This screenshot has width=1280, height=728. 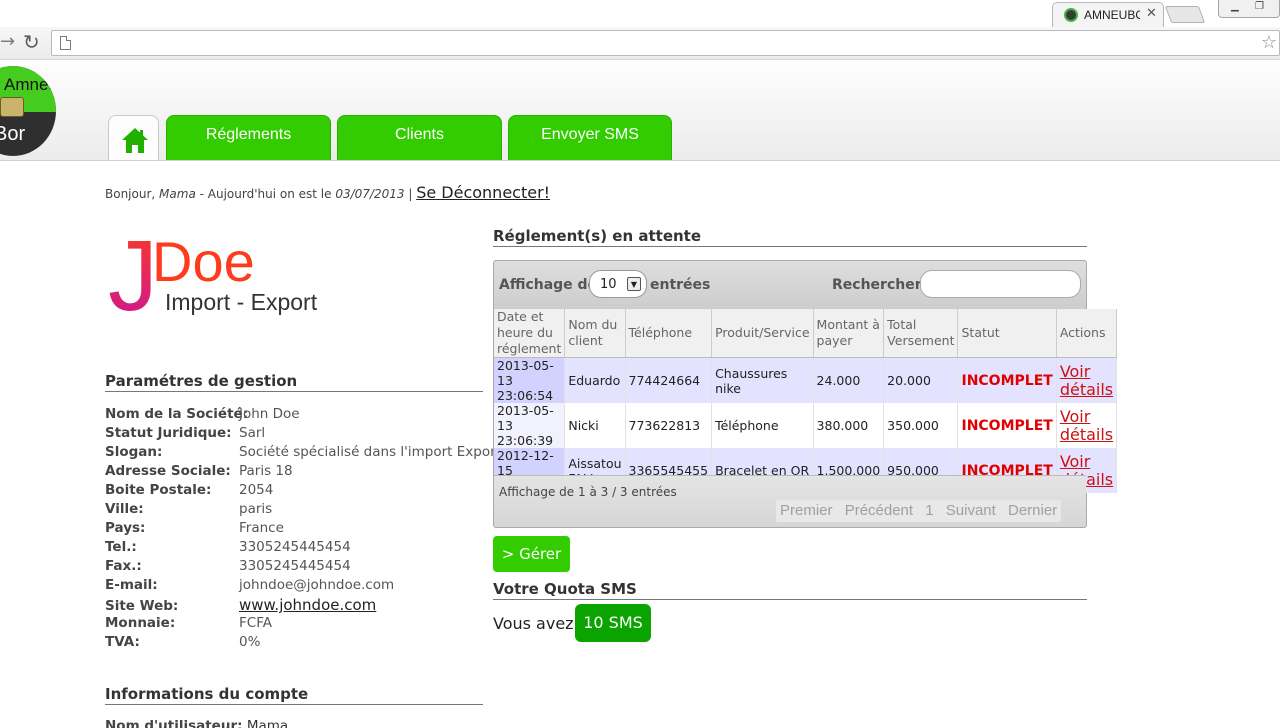 What do you see at coordinates (1249, 9) in the screenshot?
I see `window-controls: ▁ ❐` at bounding box center [1249, 9].